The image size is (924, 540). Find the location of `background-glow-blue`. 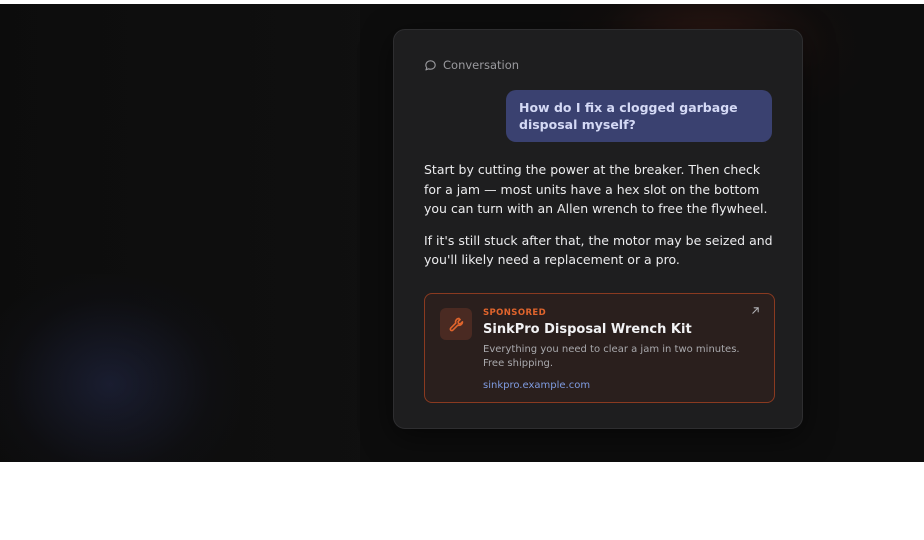

background-glow-blue is located at coordinates (120, 368).